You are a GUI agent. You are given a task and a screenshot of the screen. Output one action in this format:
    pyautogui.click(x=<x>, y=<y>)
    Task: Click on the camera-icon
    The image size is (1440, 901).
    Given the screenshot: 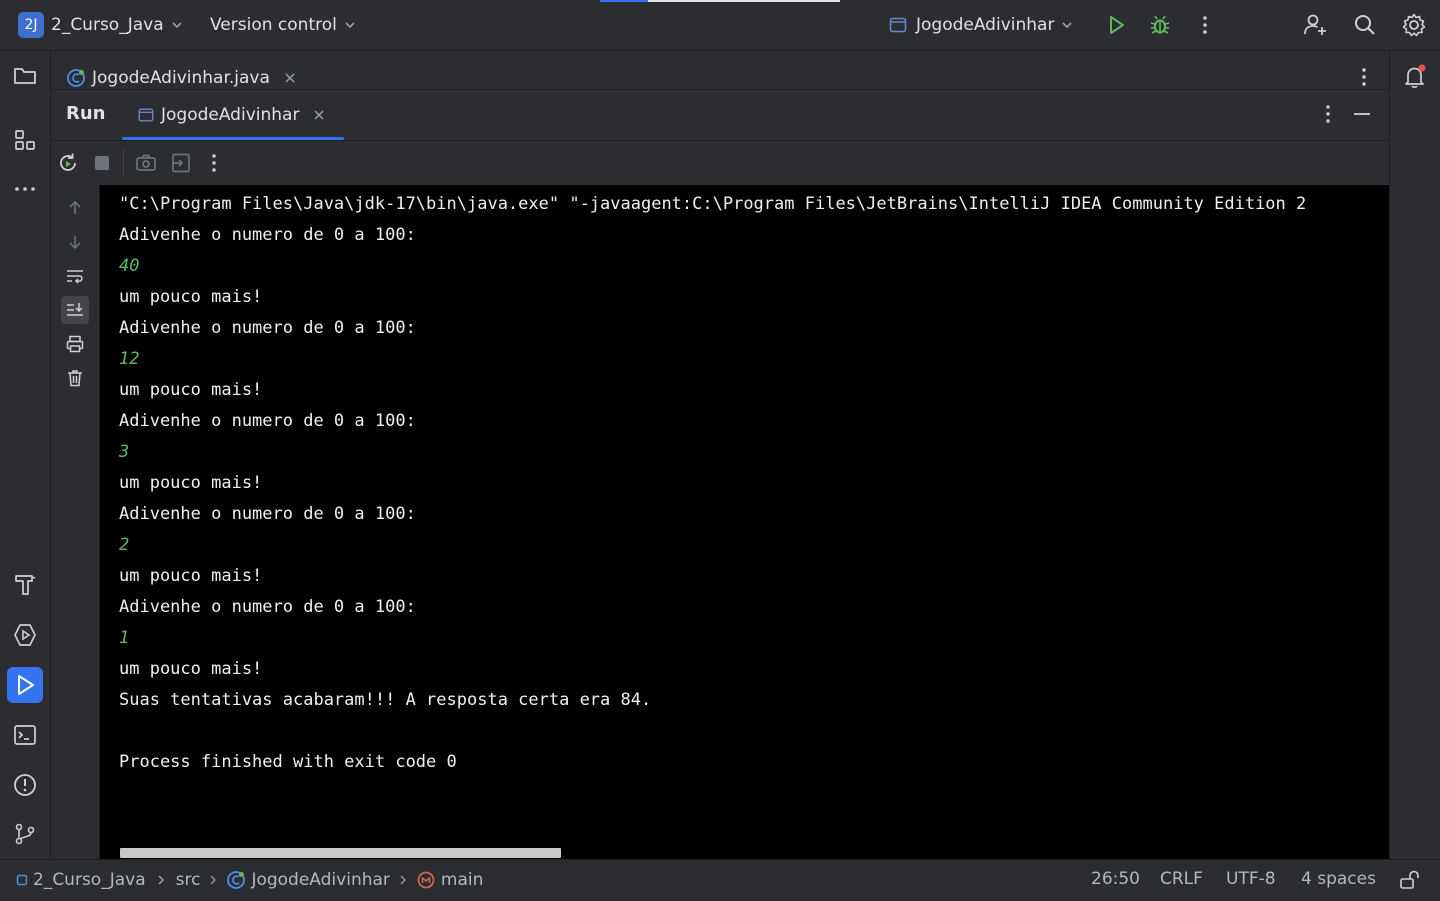 What is the action you would take?
    pyautogui.click(x=146, y=162)
    